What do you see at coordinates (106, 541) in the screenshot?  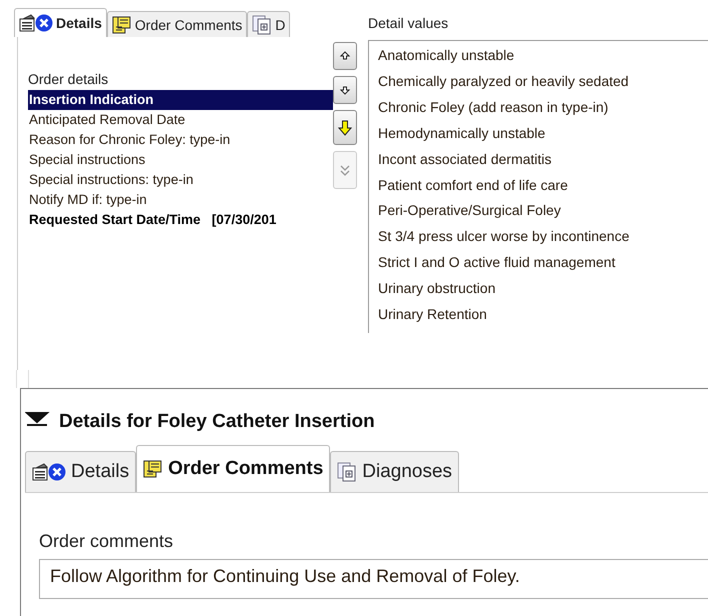 I see `order-comments-label: Order comments` at bounding box center [106, 541].